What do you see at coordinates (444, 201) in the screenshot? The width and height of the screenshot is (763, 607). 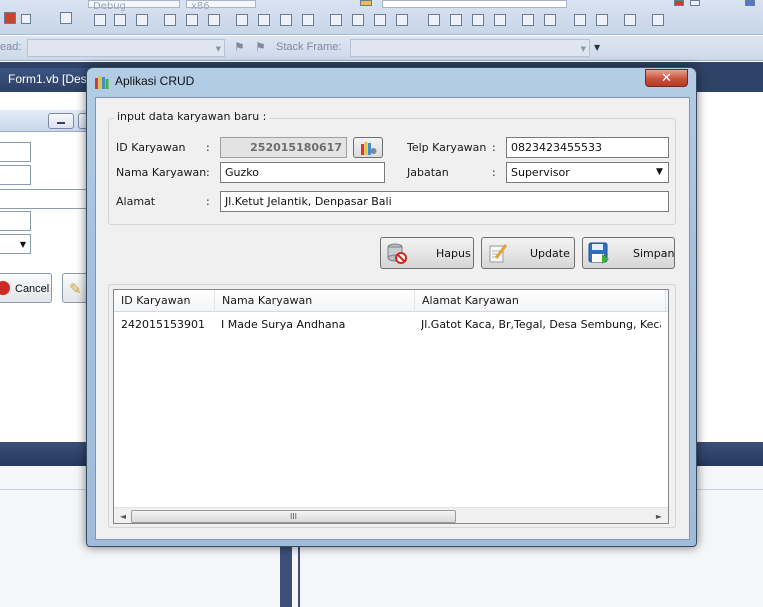 I see `alamat-input: Jl.Ketut Jelantik, Denpasar Bali` at bounding box center [444, 201].